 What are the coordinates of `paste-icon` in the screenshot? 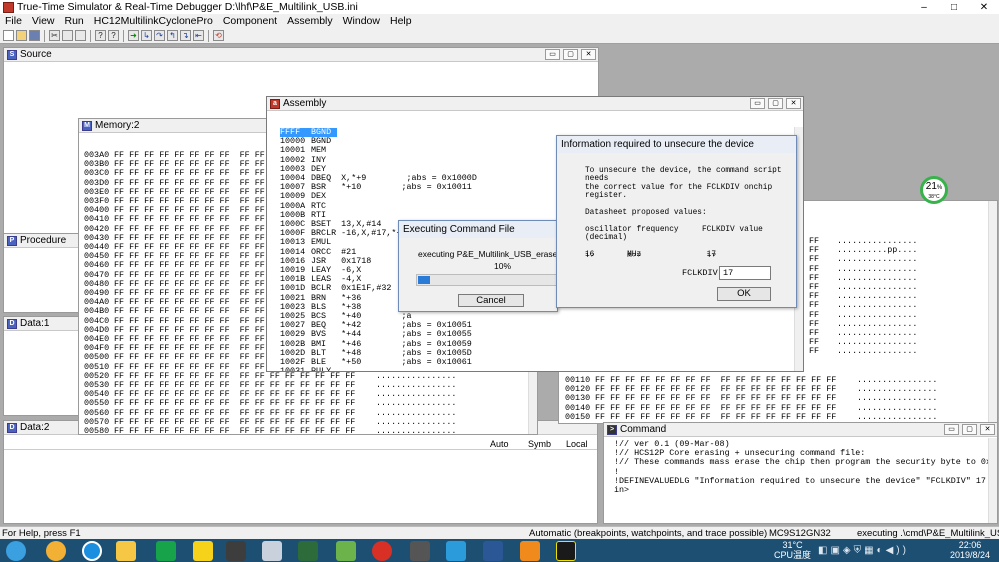 It's located at (80, 35).